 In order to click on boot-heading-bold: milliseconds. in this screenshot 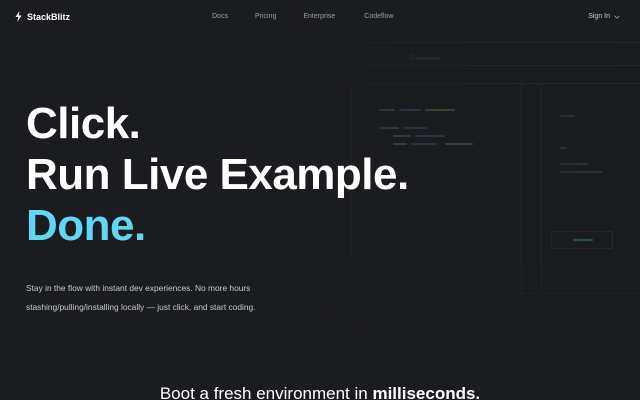, I will do `click(426, 392)`.